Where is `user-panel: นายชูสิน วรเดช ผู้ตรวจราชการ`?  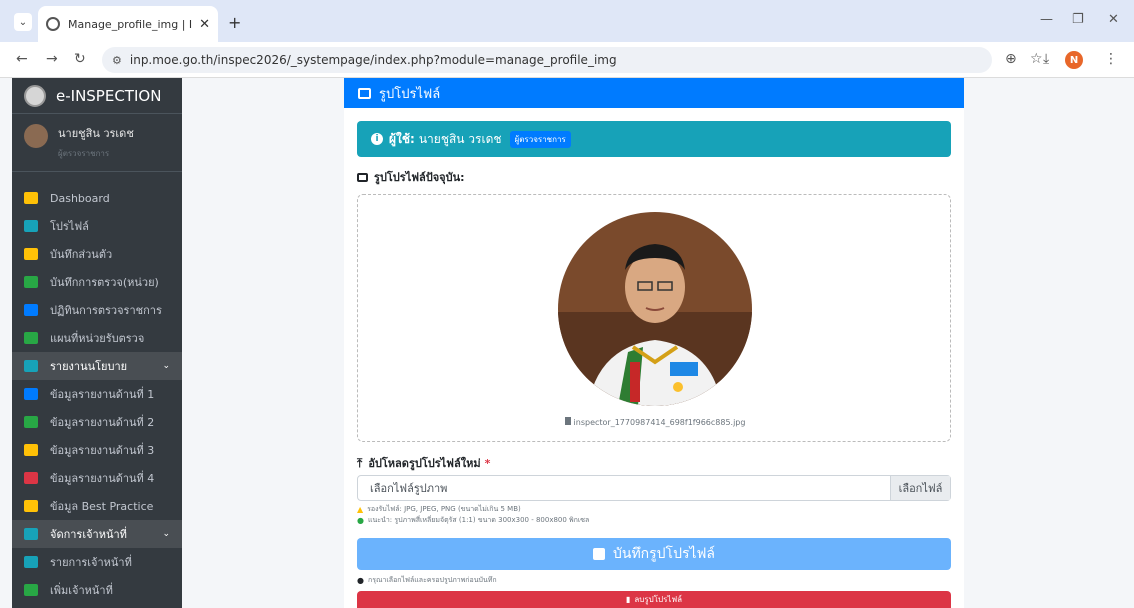 user-panel: นายชูสิน วรเดช ผู้ตรวจราชการ is located at coordinates (97, 143).